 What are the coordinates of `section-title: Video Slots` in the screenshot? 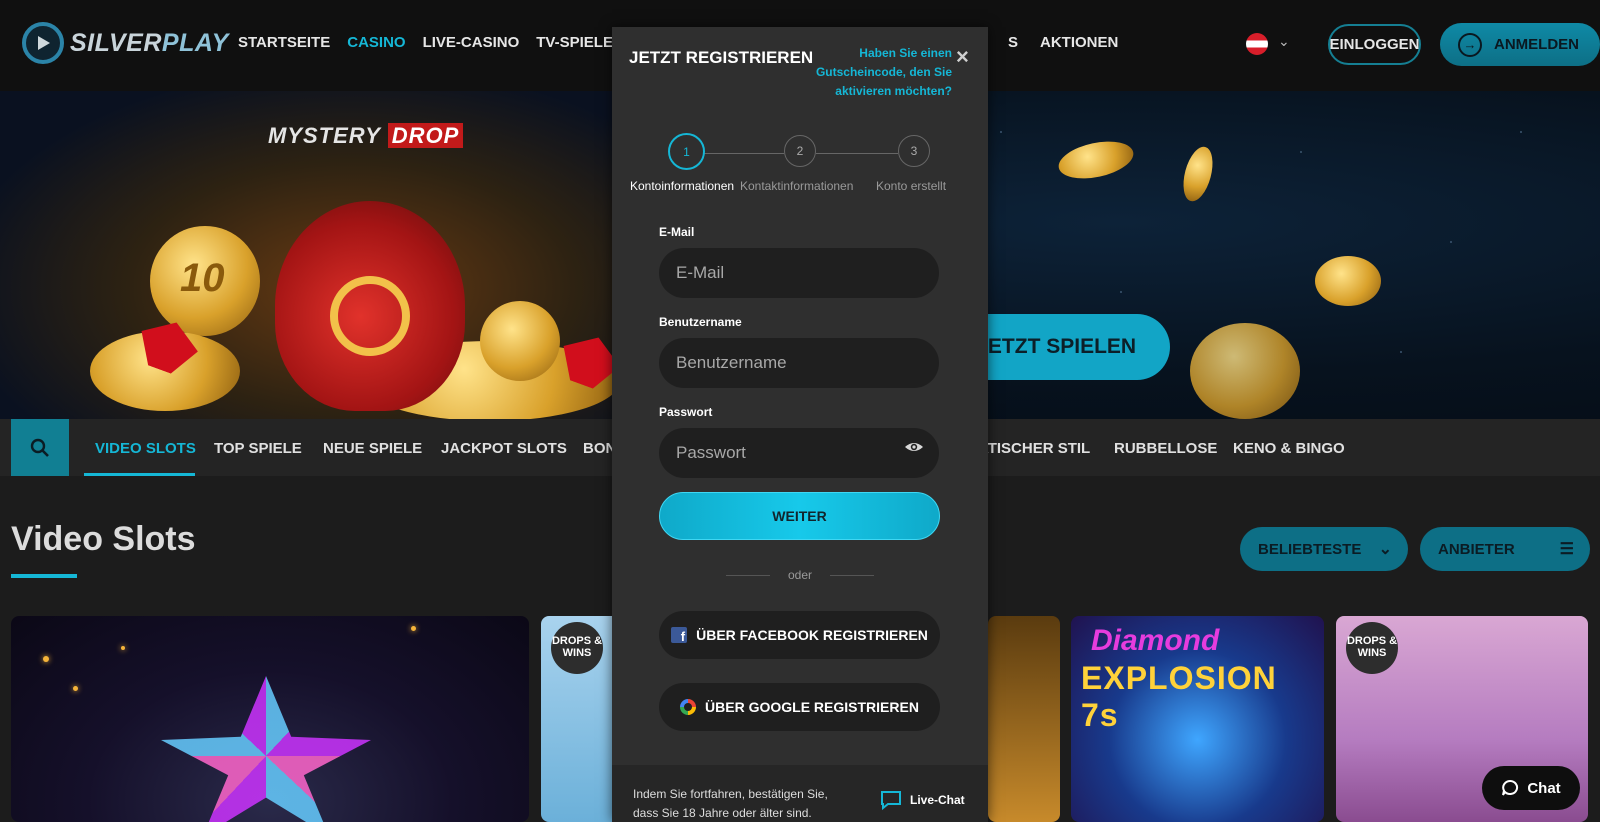 It's located at (103, 539).